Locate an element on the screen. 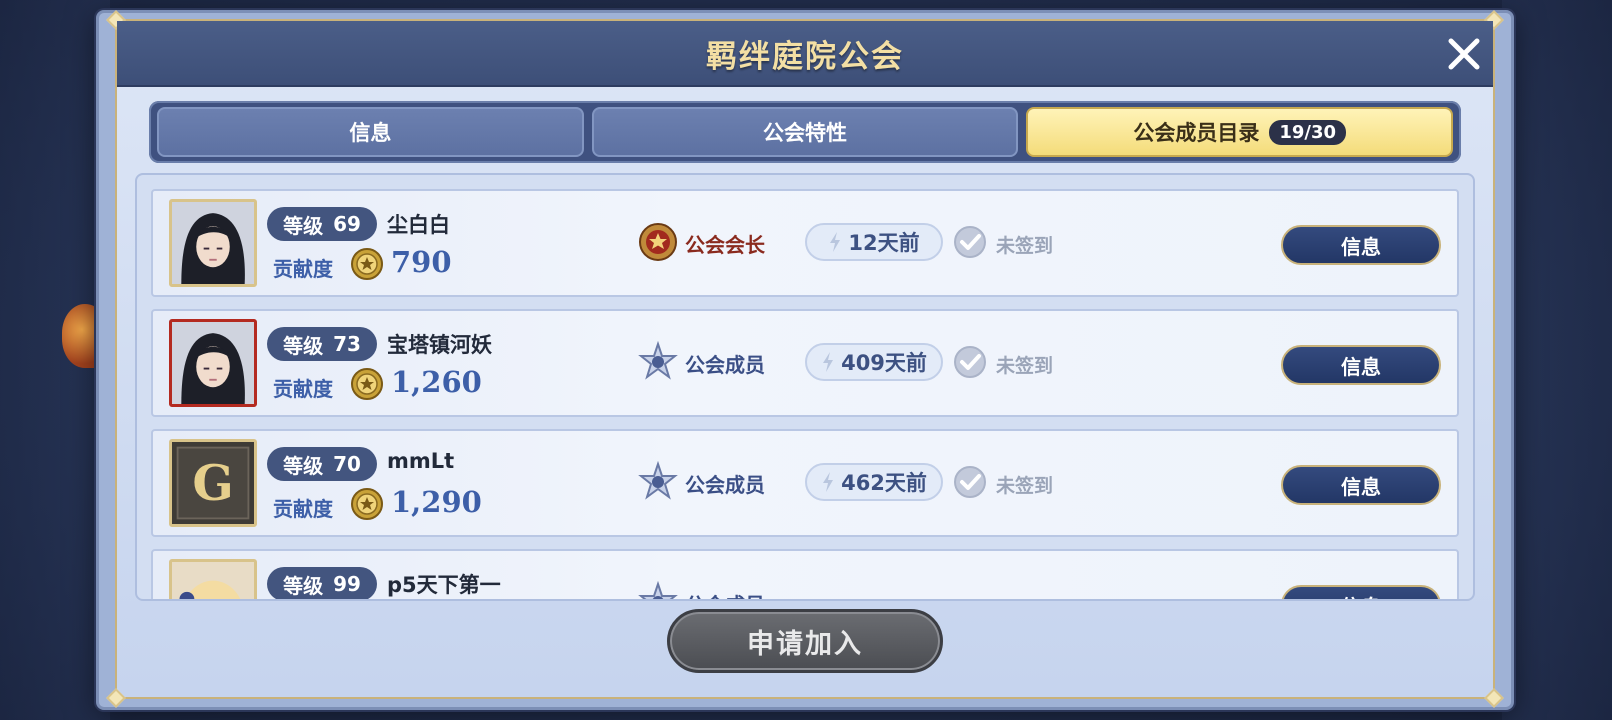  dialog-title: 羁绊庭院公会 is located at coordinates (805, 56).